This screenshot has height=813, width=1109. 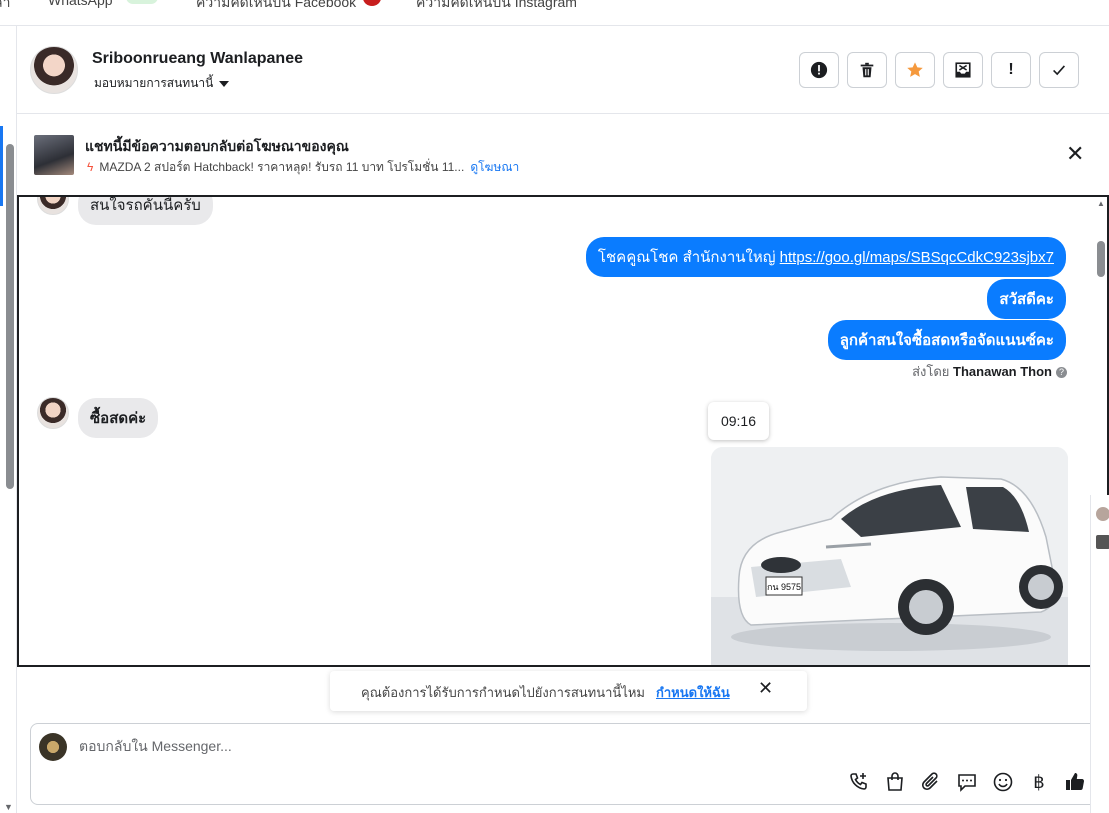 I want to click on incoming-message: สนใจรถคันนี้ครับ, so click(x=145, y=211).